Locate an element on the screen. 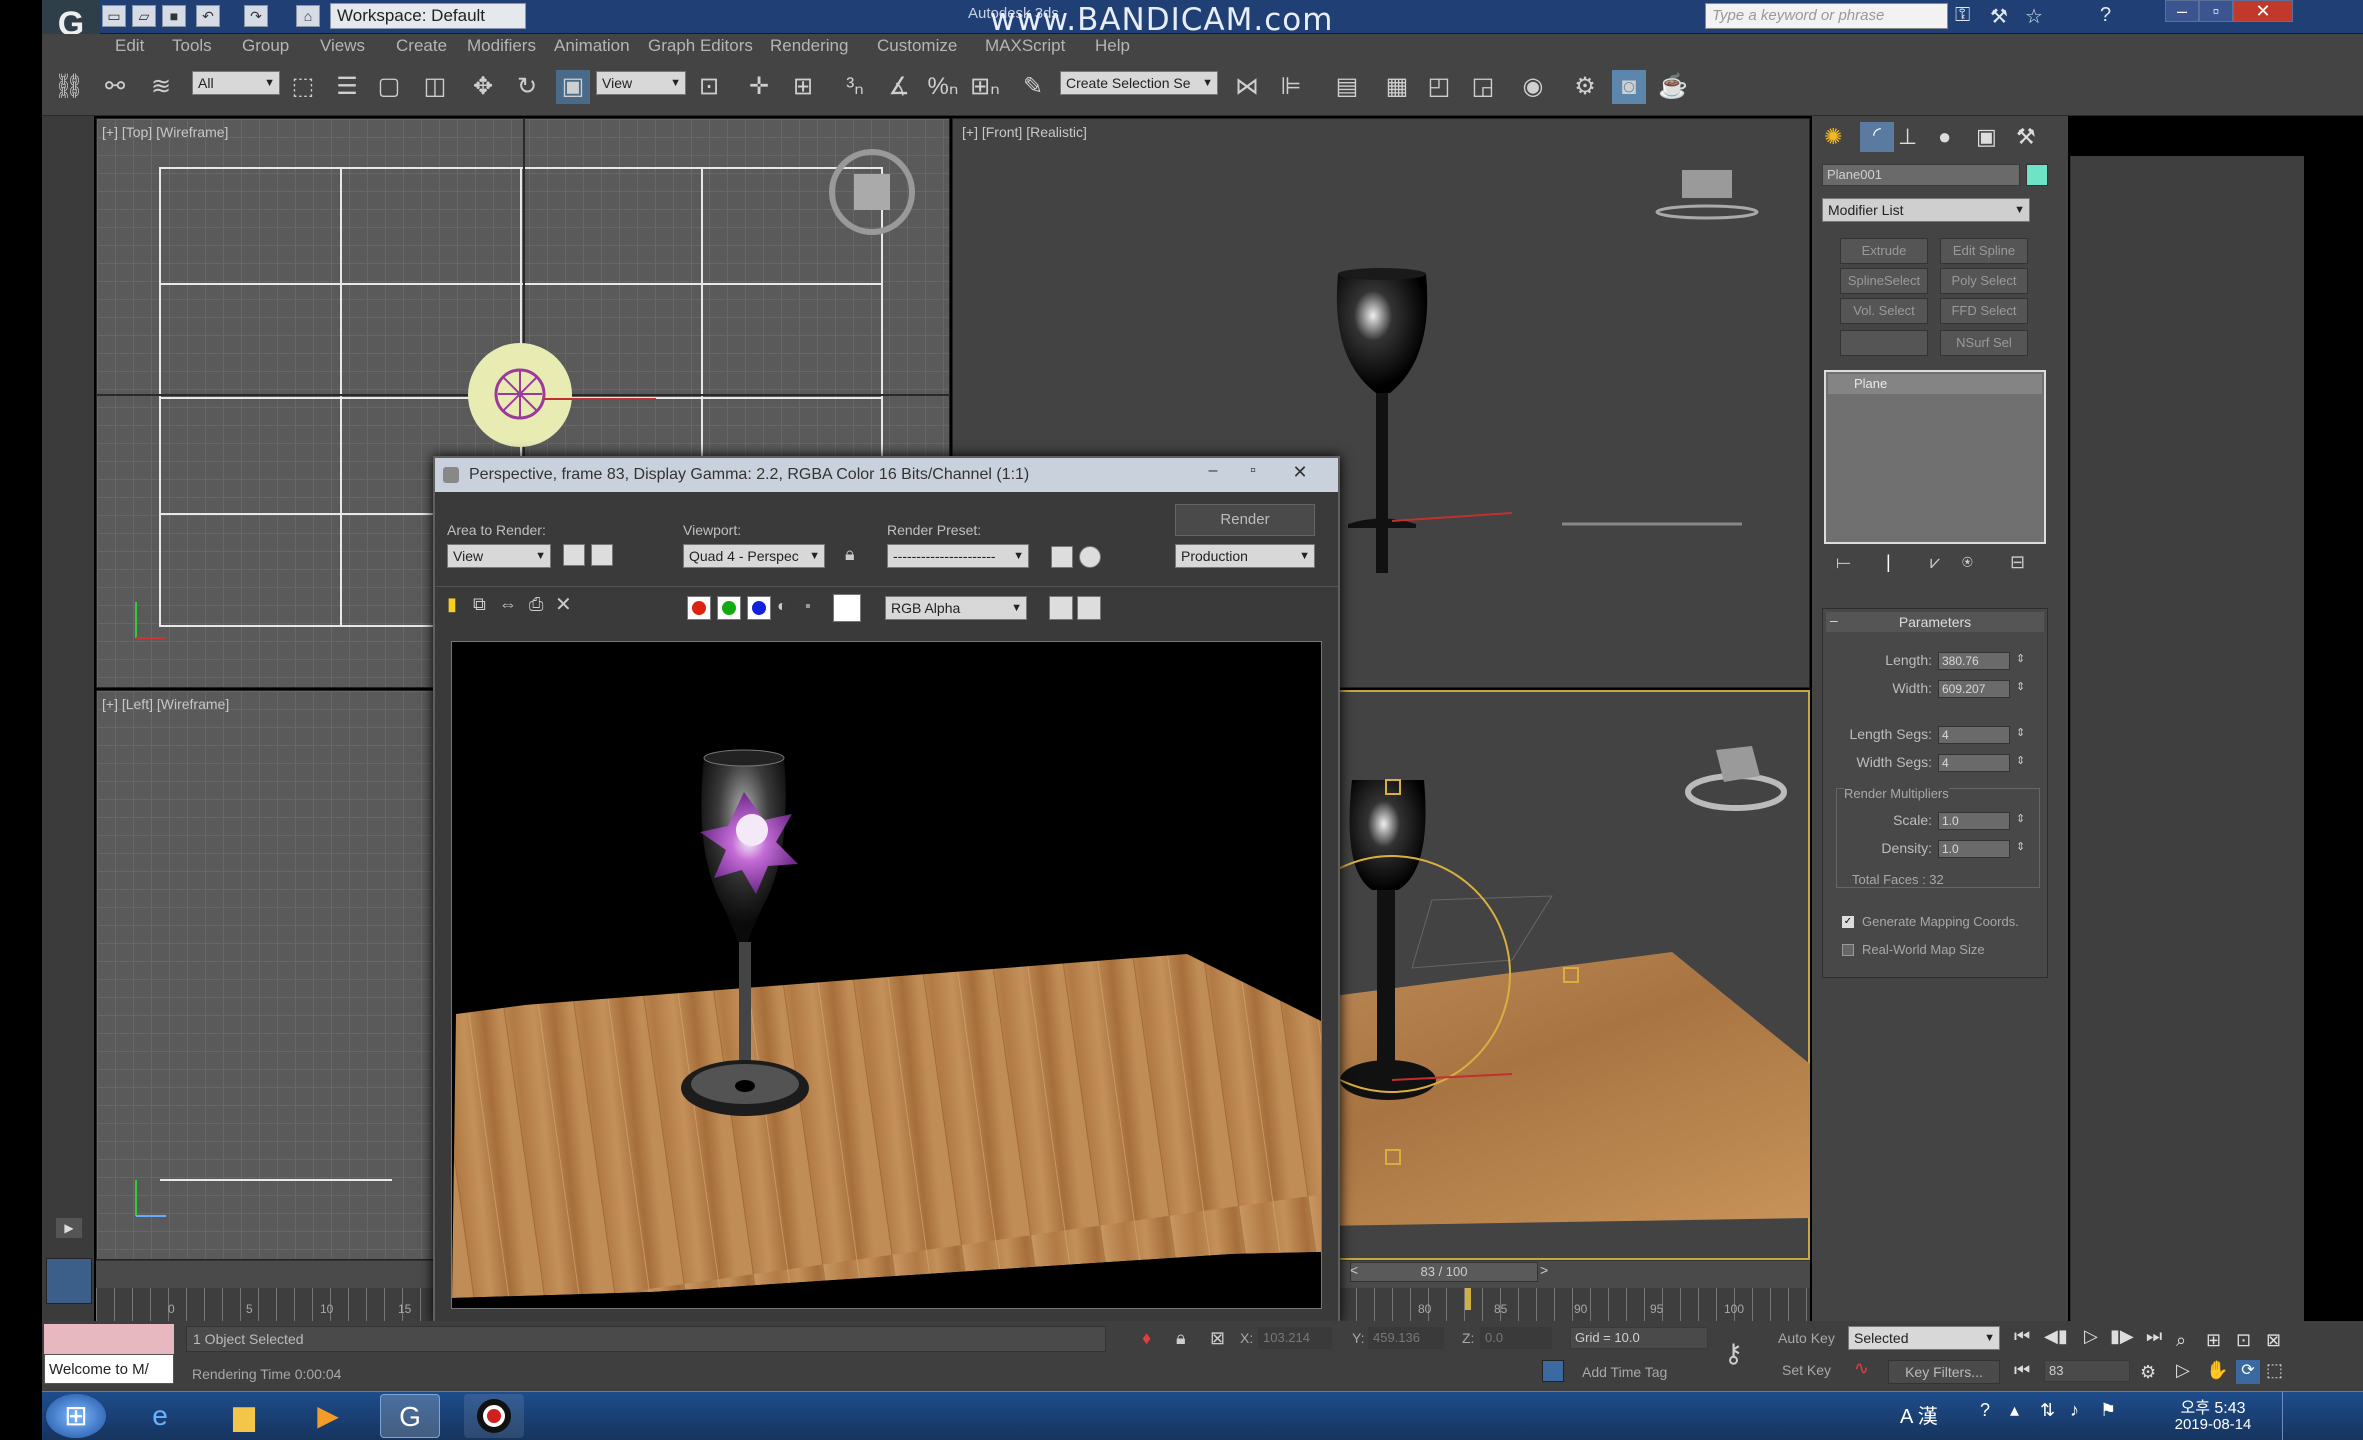 The width and height of the screenshot is (2363, 1440). clock-time: 오후 5:43 is located at coordinates (2213, 1406).